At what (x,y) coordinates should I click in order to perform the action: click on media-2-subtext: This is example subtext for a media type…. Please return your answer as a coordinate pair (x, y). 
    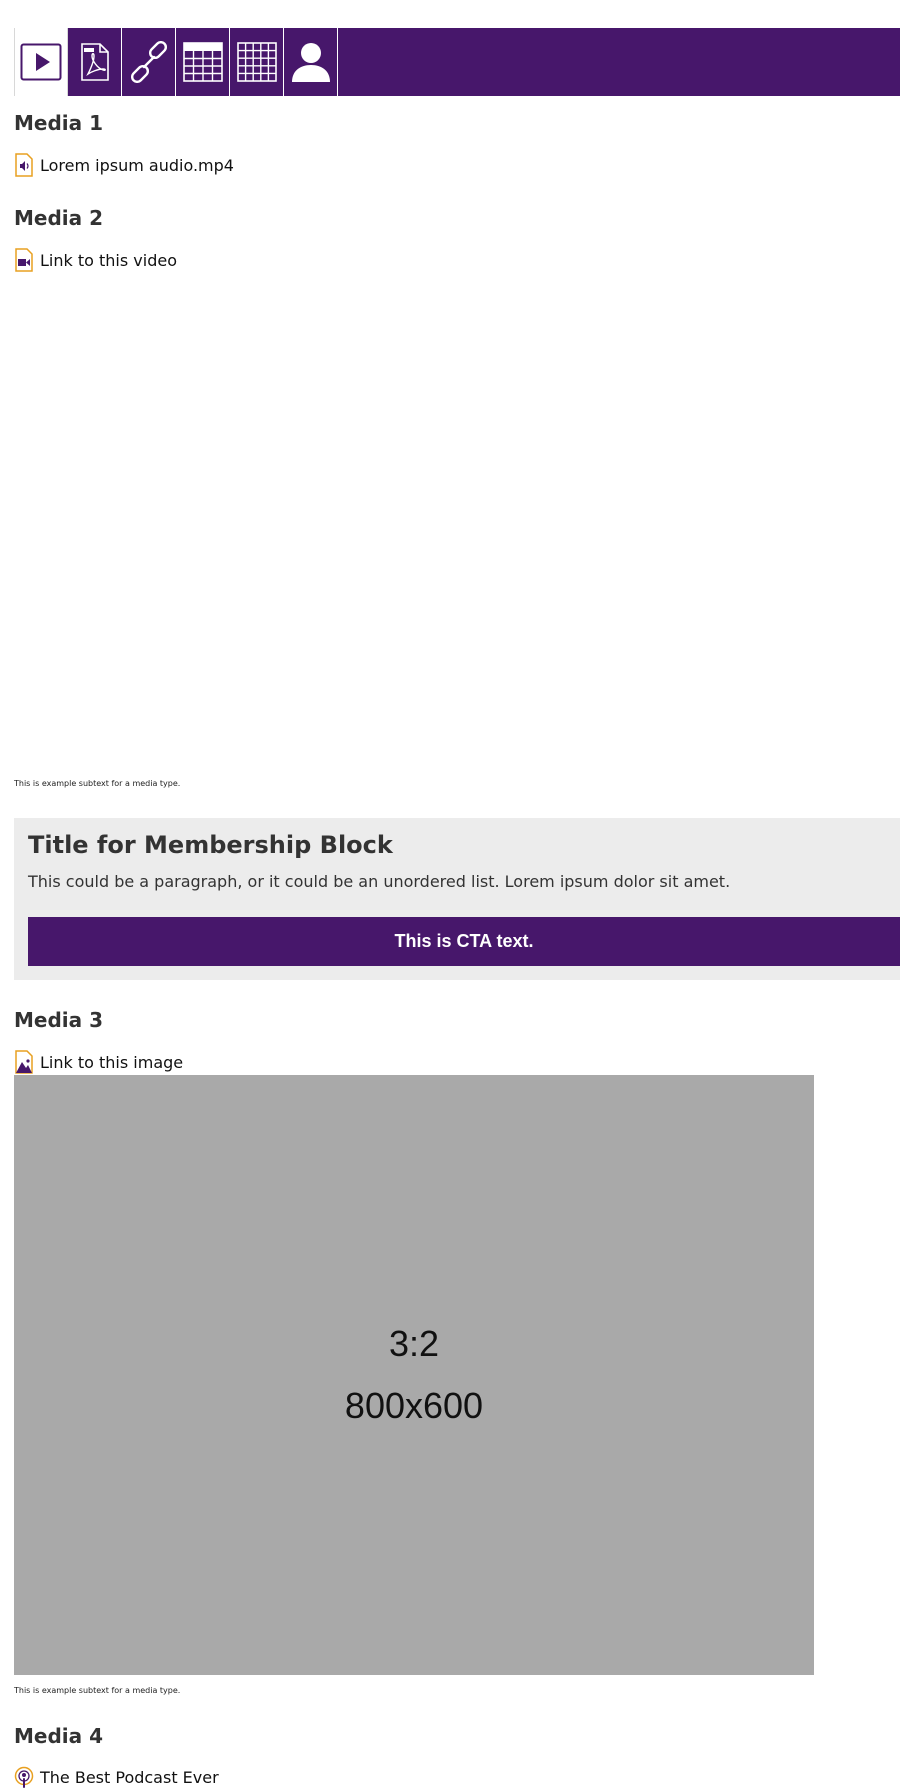
    Looking at the image, I should click on (97, 783).